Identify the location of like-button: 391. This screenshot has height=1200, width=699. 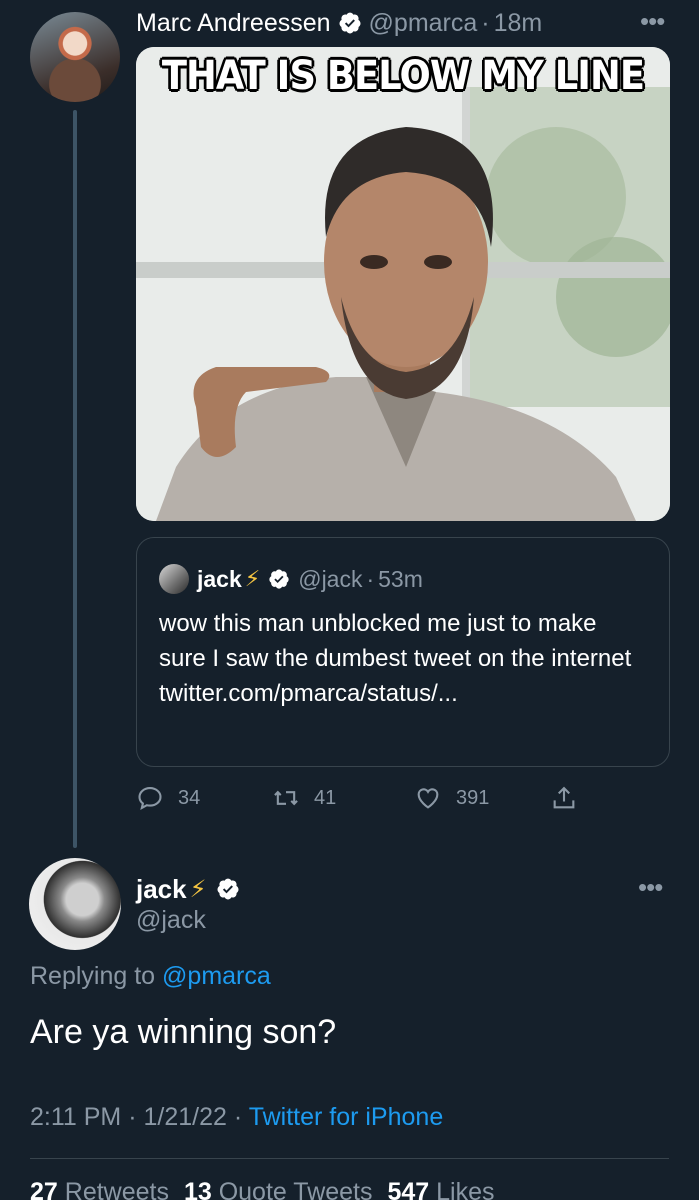
(482, 798).